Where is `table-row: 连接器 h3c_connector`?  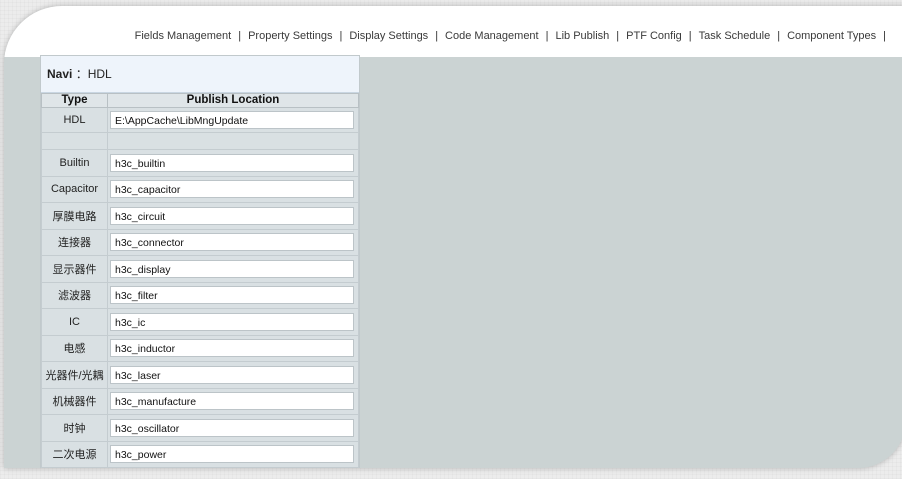
table-row: 连接器 h3c_connector is located at coordinates (200, 242).